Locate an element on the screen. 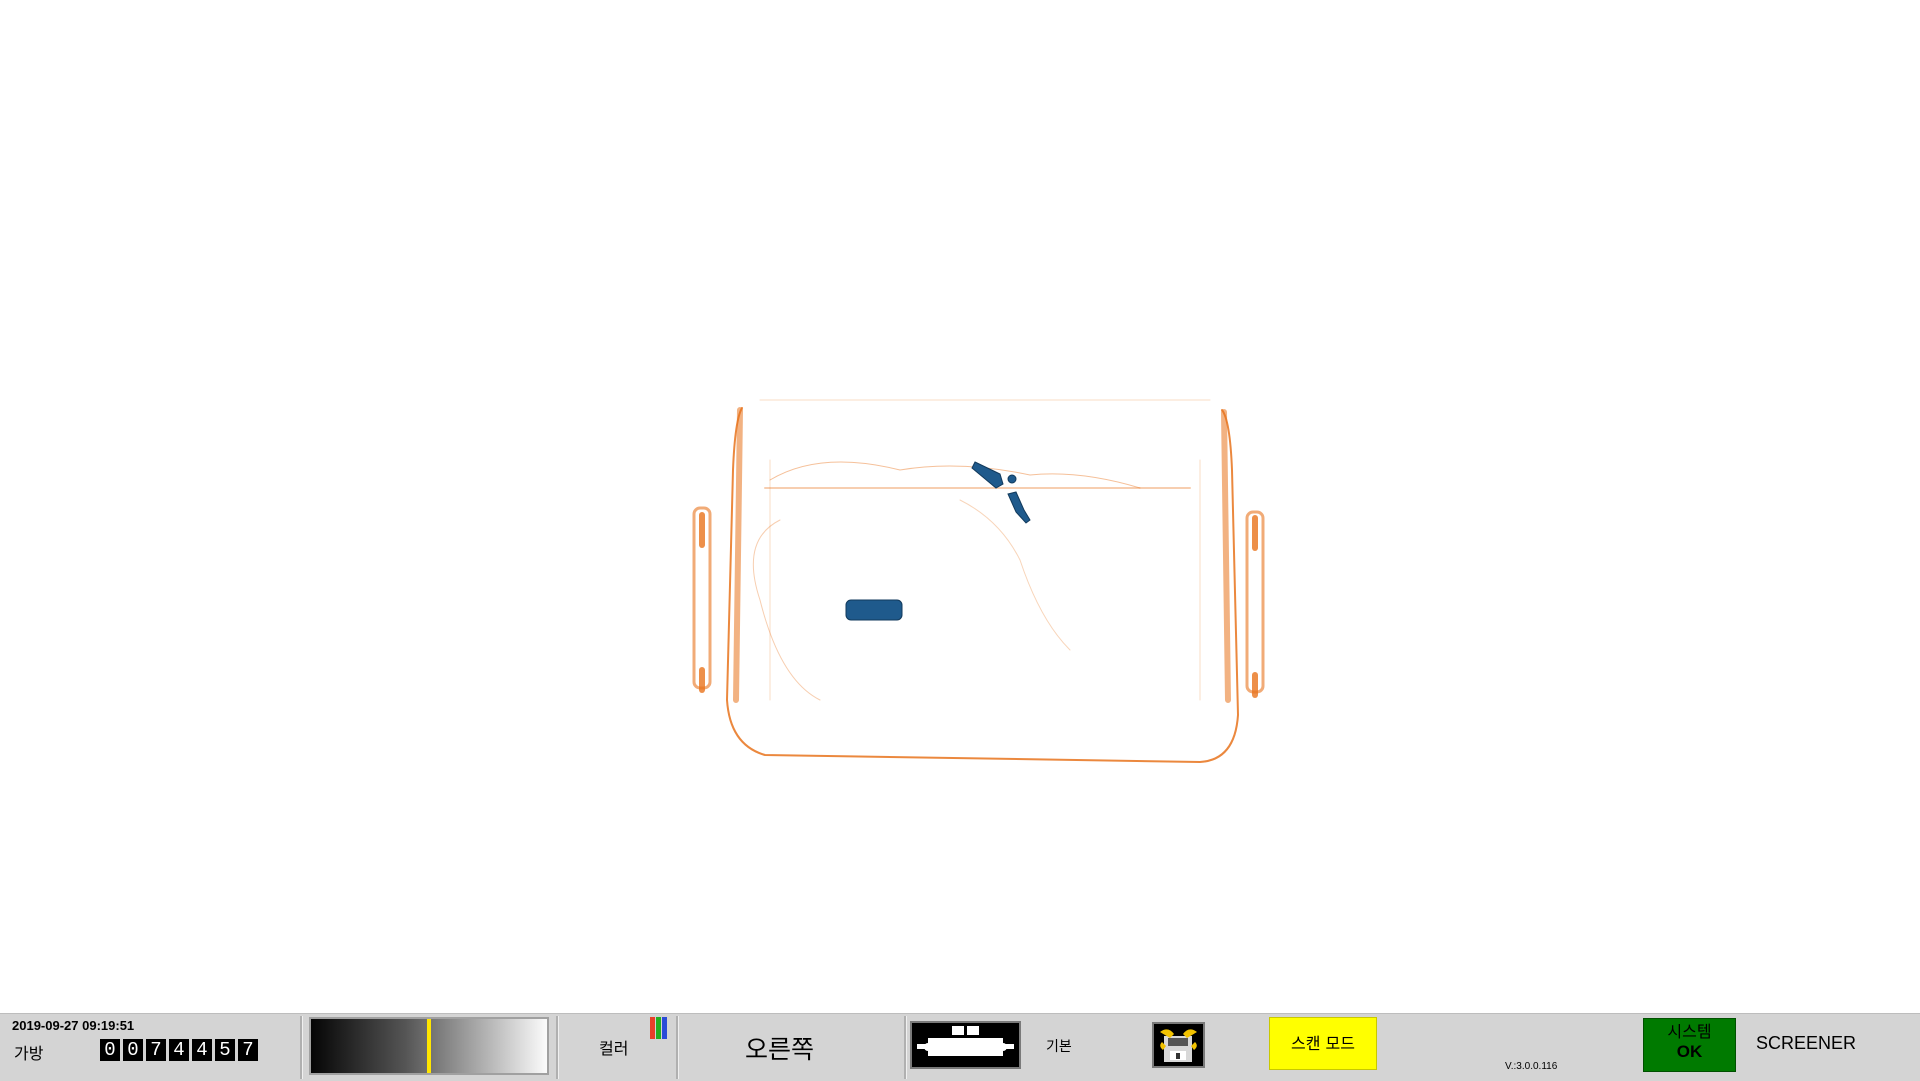 The width and height of the screenshot is (1920, 1081). counter-digit: 5 is located at coordinates (225, 1050).